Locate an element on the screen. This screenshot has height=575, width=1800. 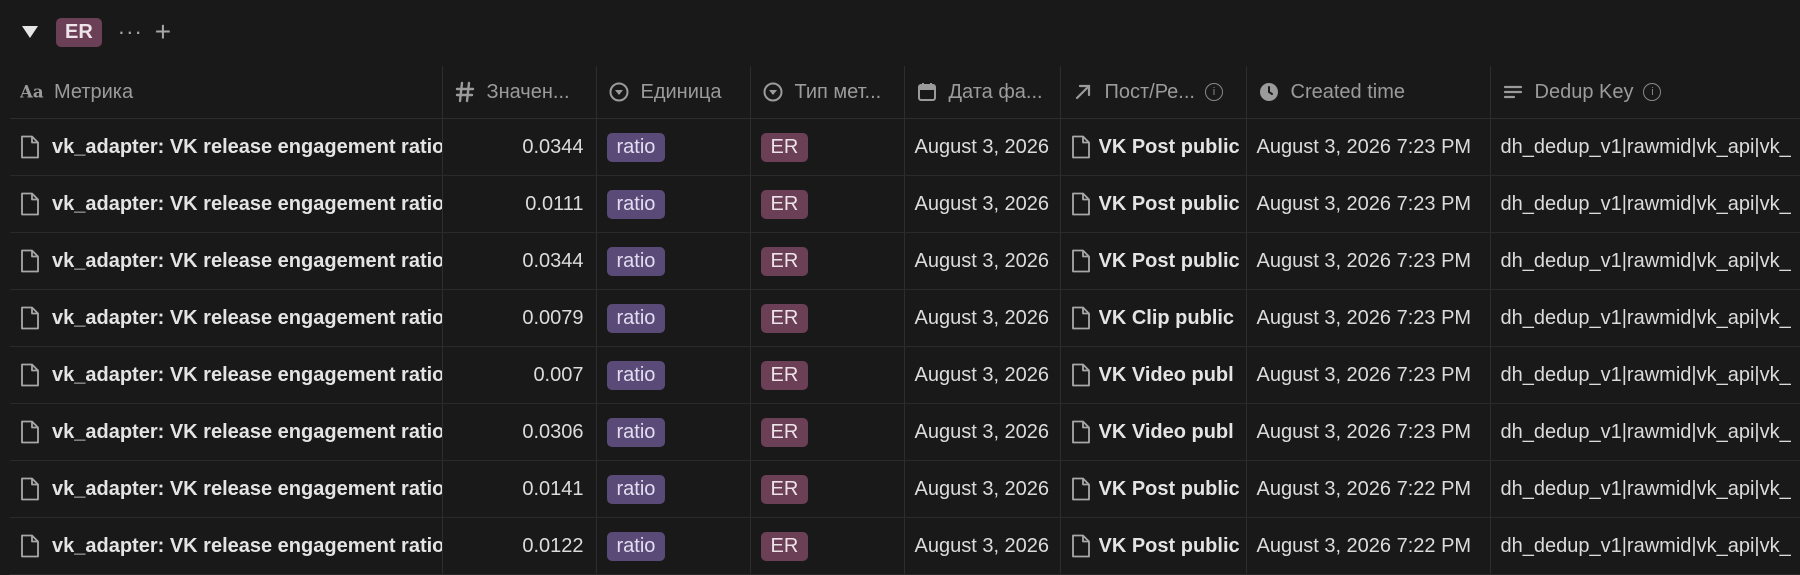
column-header-dedup: Dedup Key i is located at coordinates (1645, 92).